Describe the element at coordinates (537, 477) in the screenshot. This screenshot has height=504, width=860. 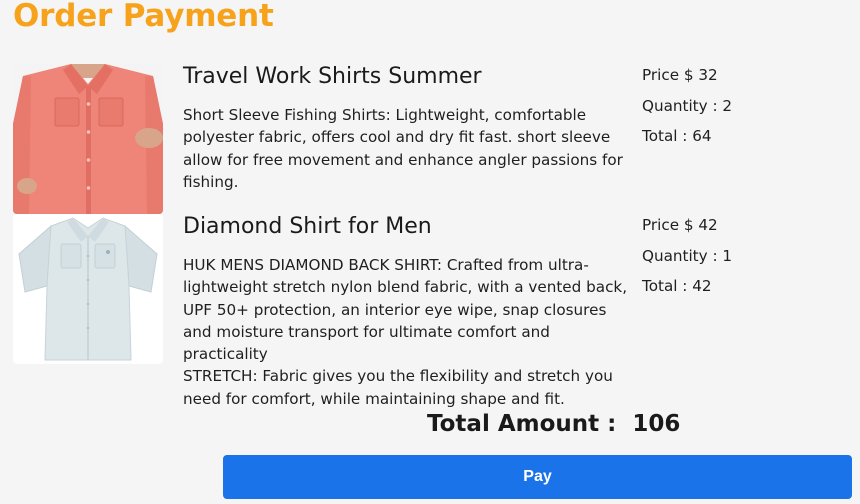
I see `pay-button: Pay` at that location.